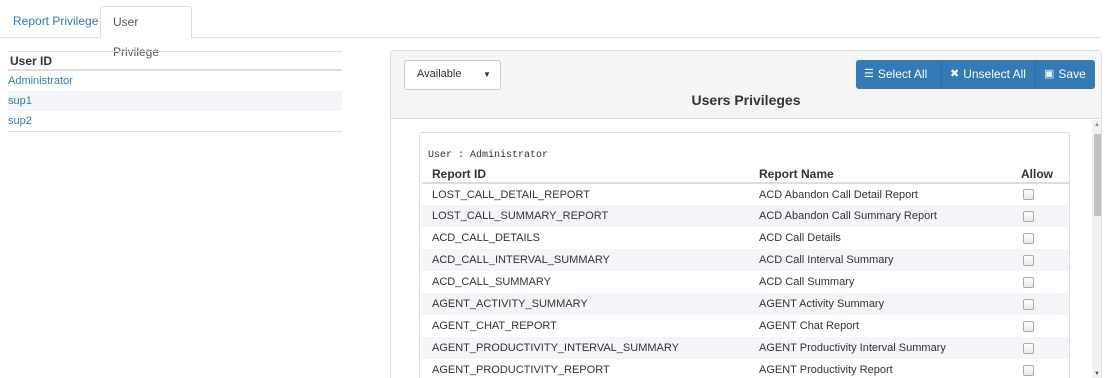  I want to click on user-list-header: User ID, so click(175, 61).